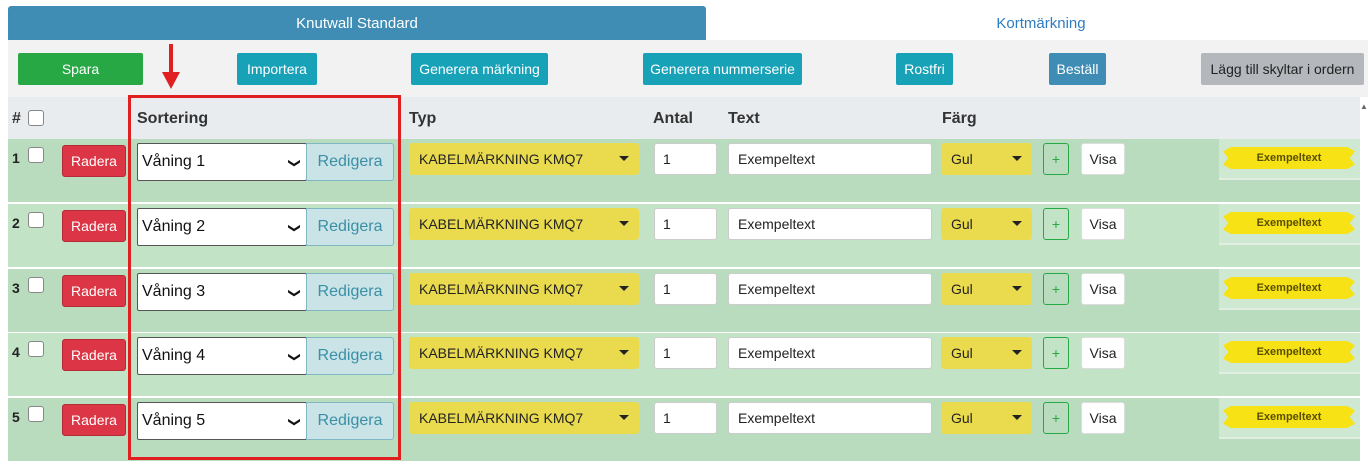 Image resolution: width=1368 pixels, height=467 pixels. Describe the element at coordinates (36, 118) in the screenshot. I see `select-all-checkbox` at that location.